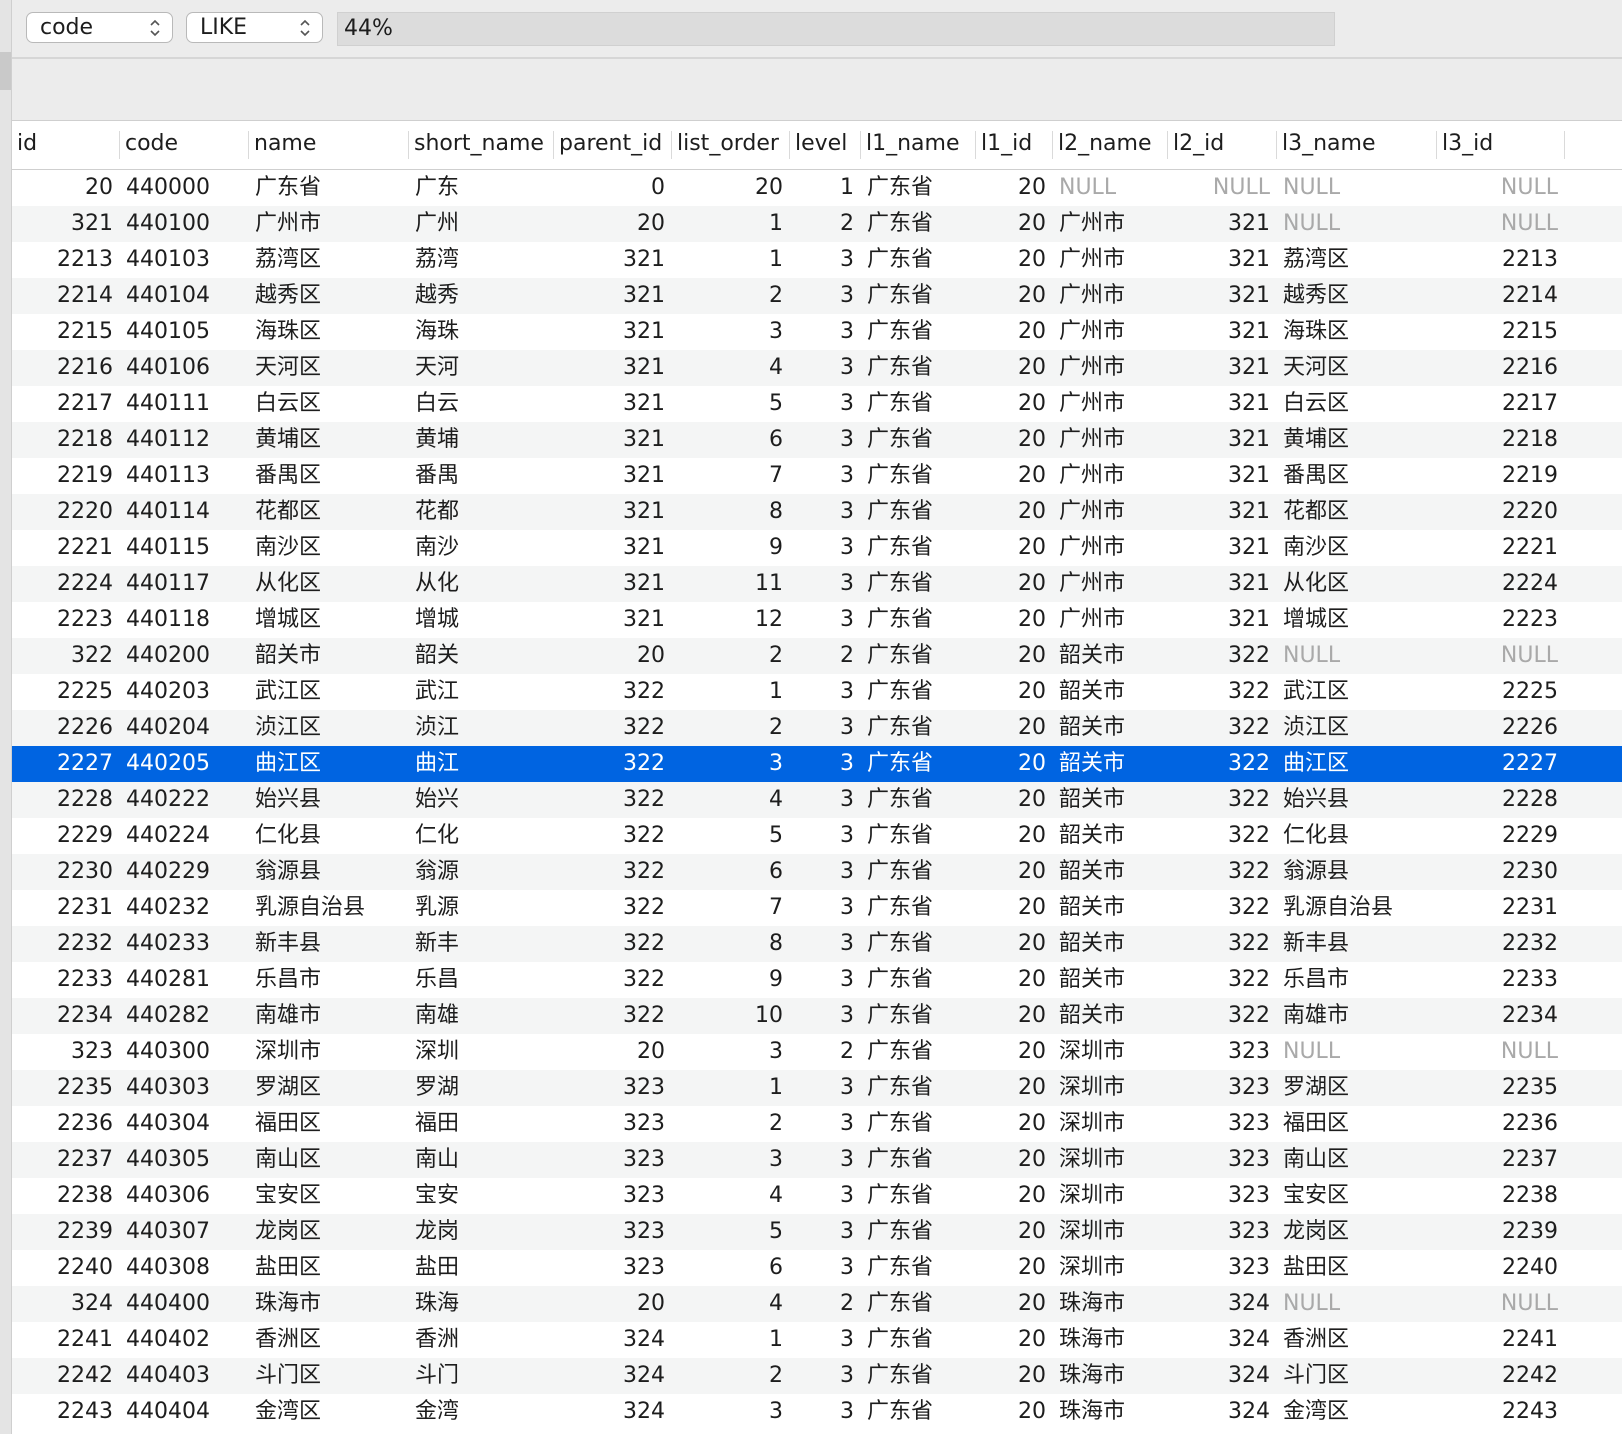 The width and height of the screenshot is (1622, 1434). Describe the element at coordinates (1110, 836) in the screenshot. I see `cell-l2-name: 韶关市` at that location.